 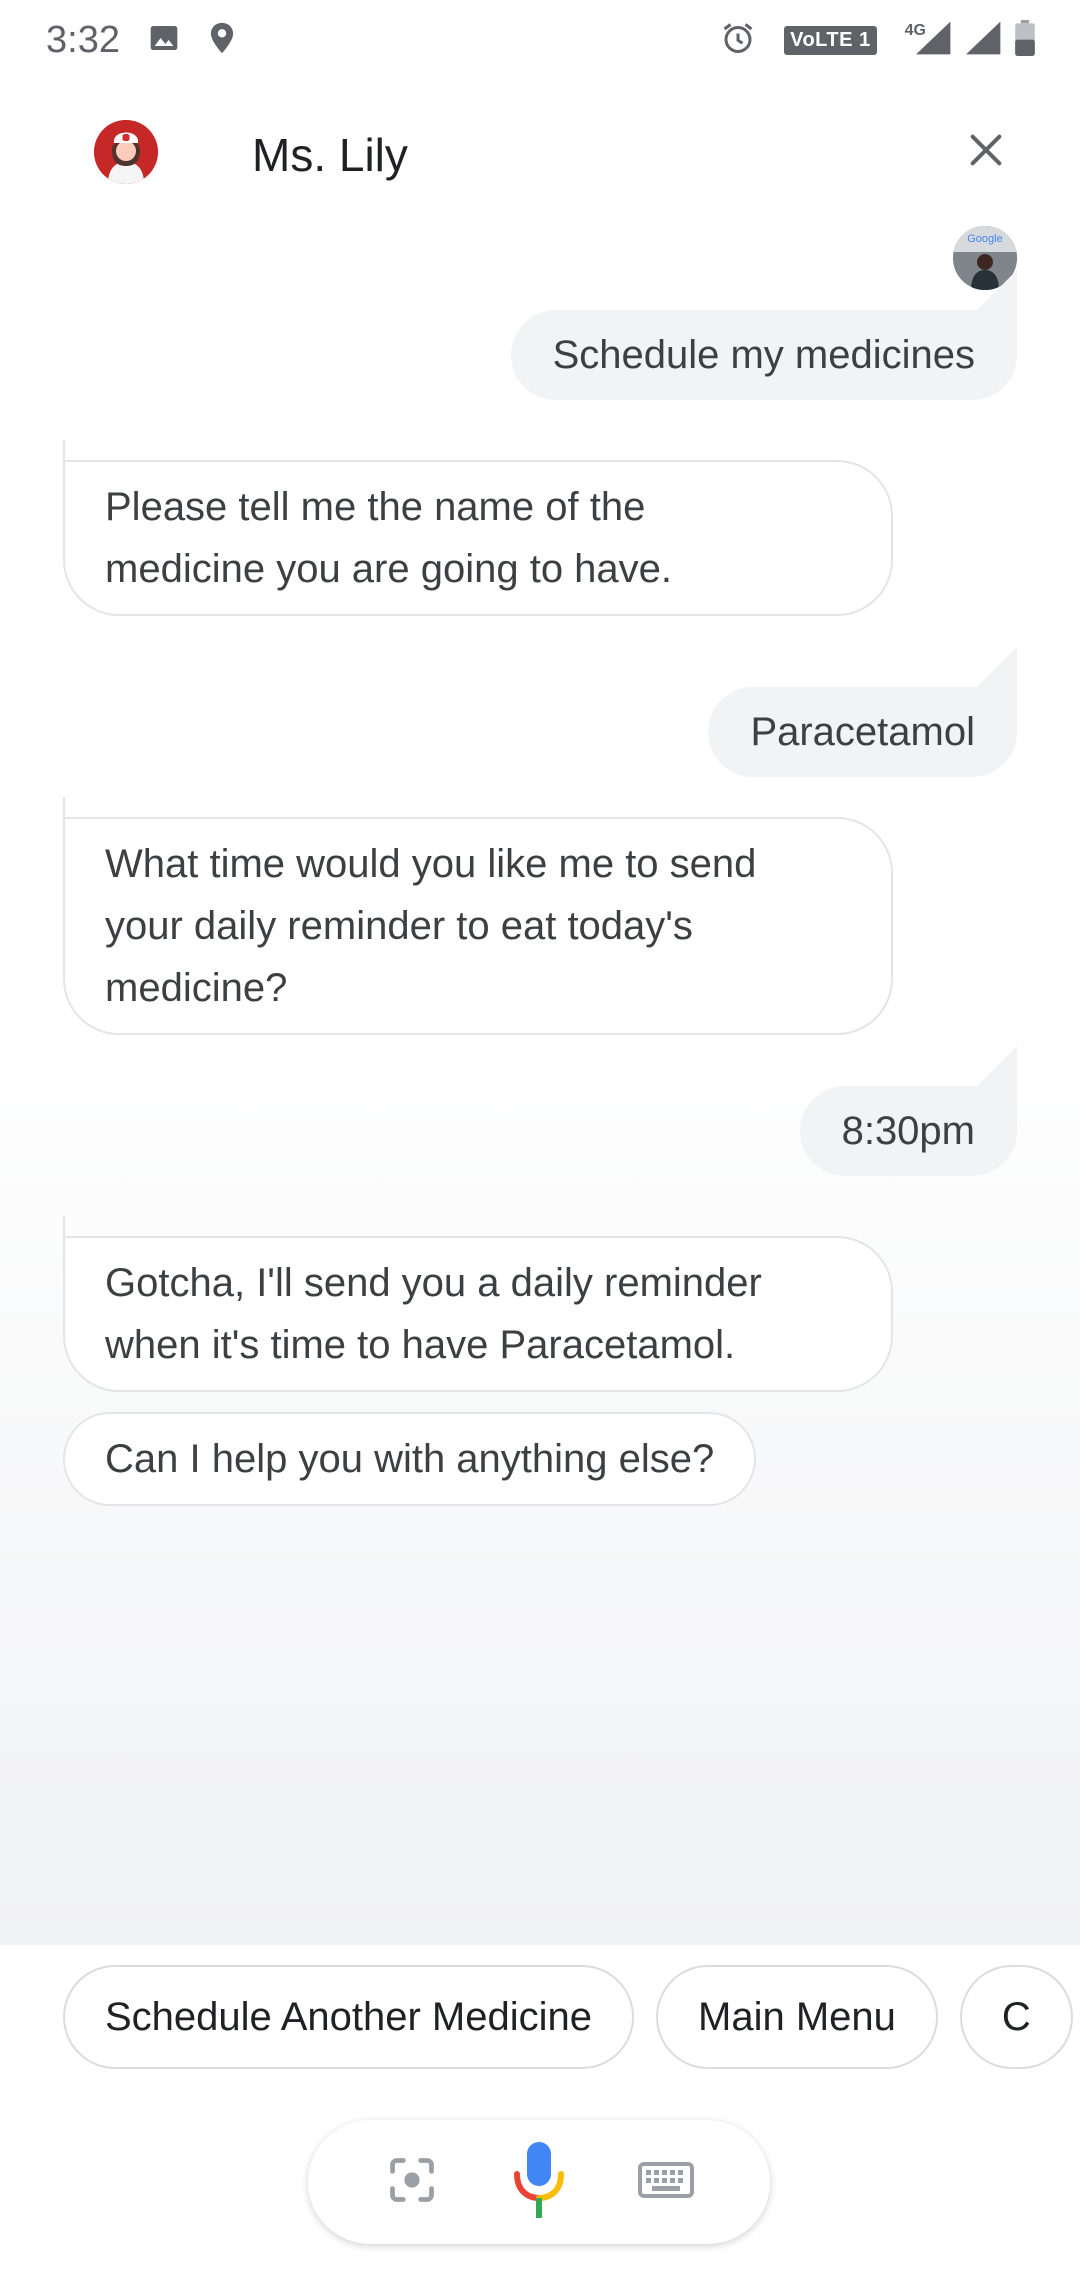 What do you see at coordinates (389, 569) in the screenshot?
I see `message-line: medicine you are going to have.` at bounding box center [389, 569].